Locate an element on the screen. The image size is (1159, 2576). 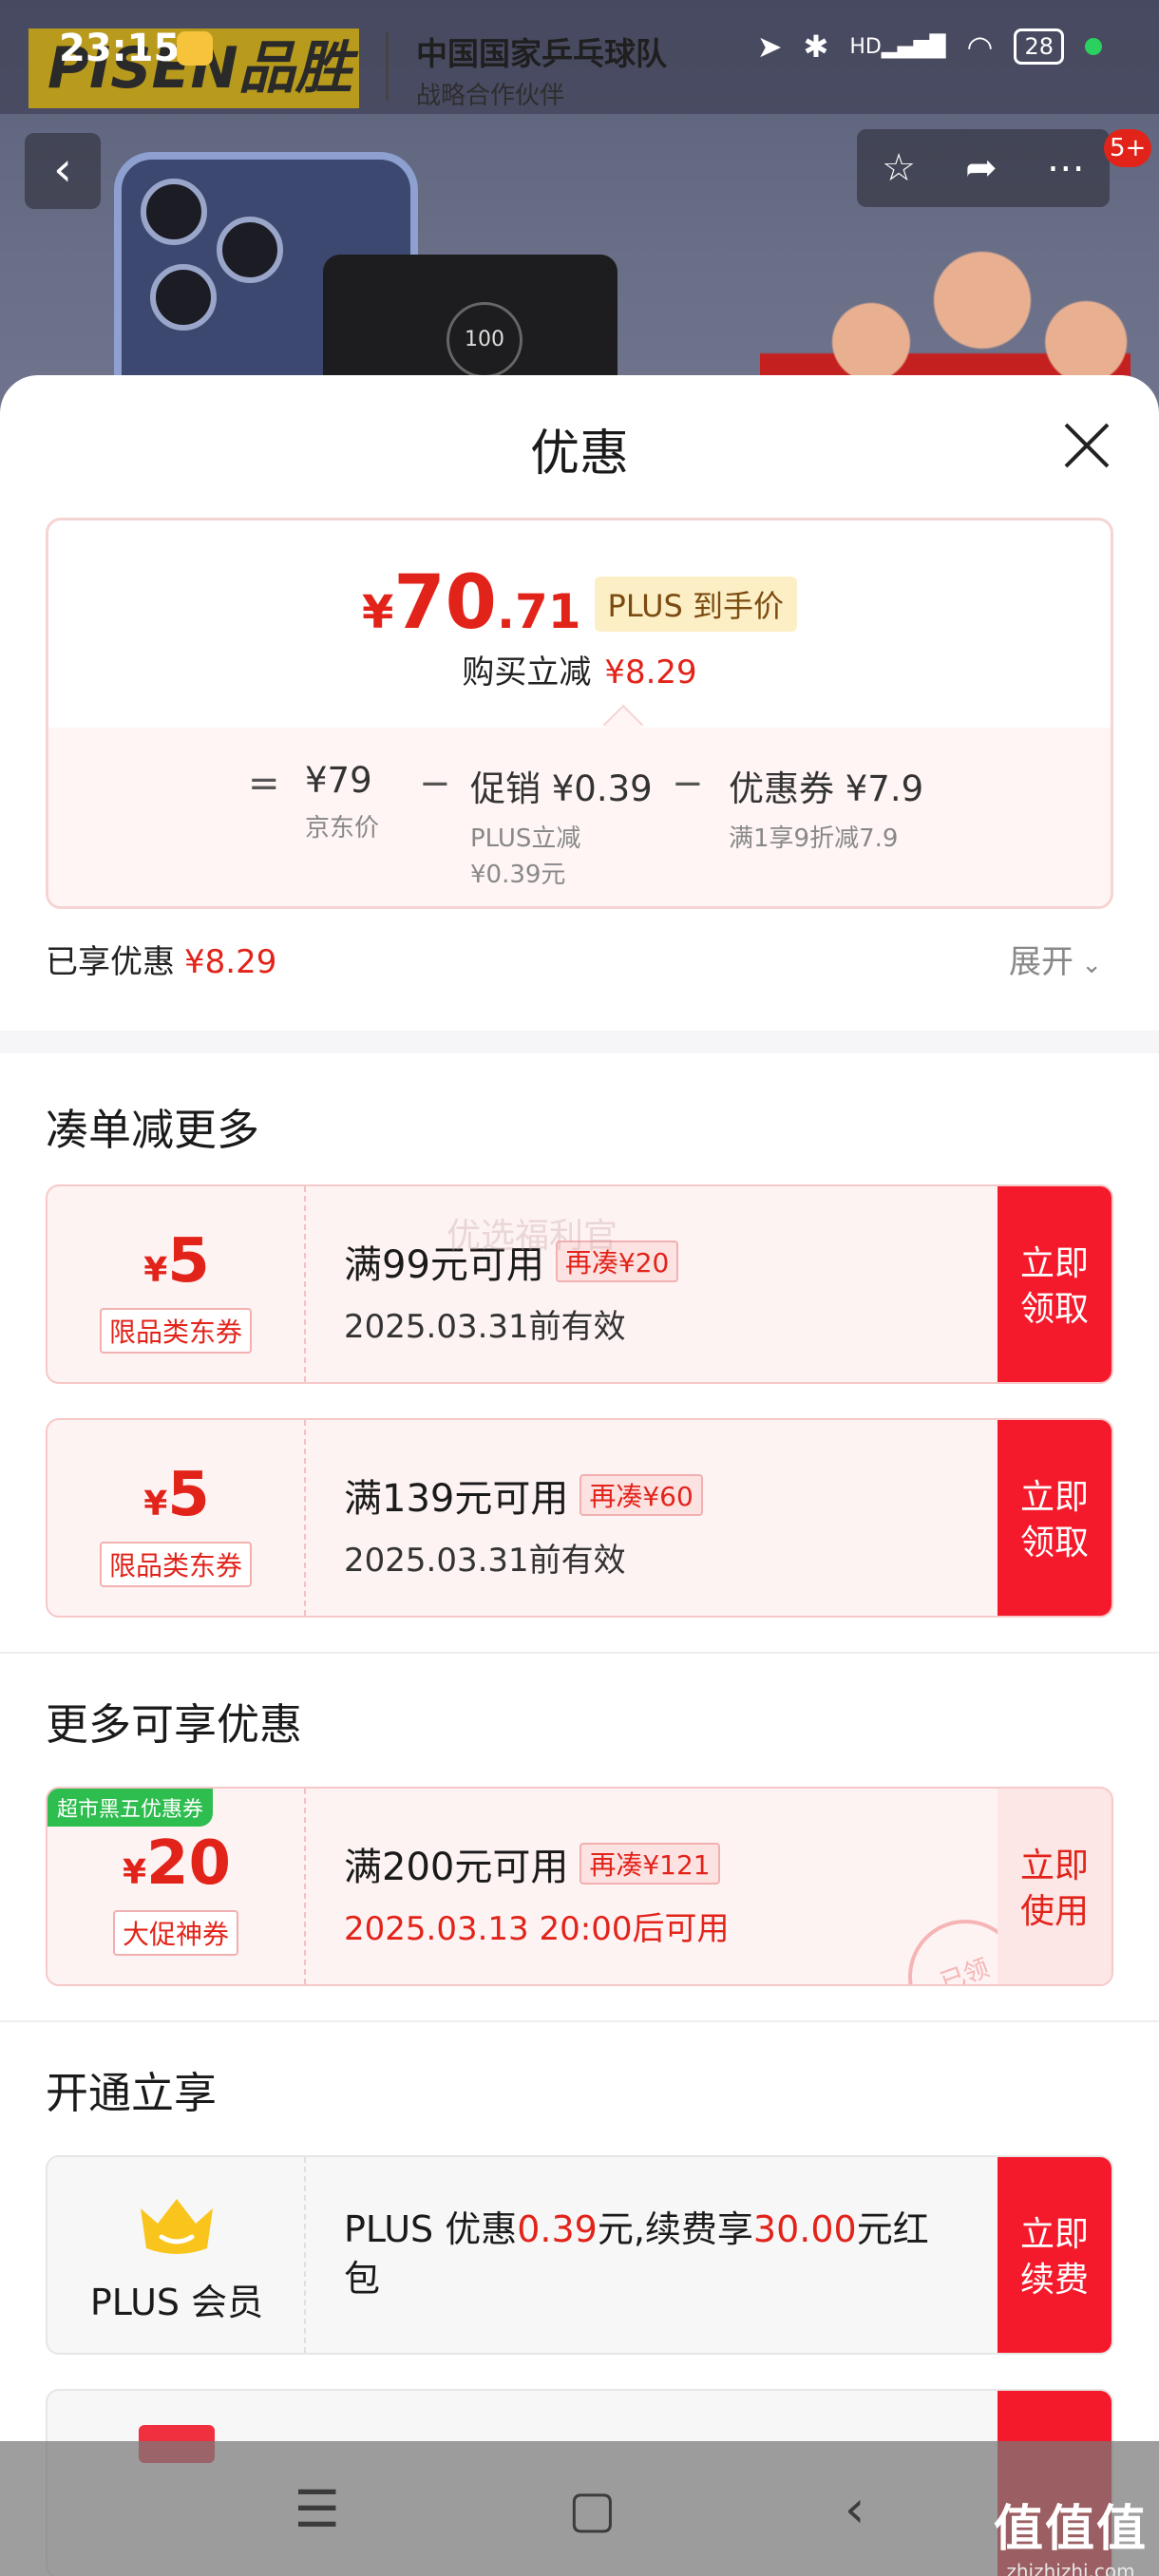
section-title-more-order: 凑单减更多 is located at coordinates (153, 1130).